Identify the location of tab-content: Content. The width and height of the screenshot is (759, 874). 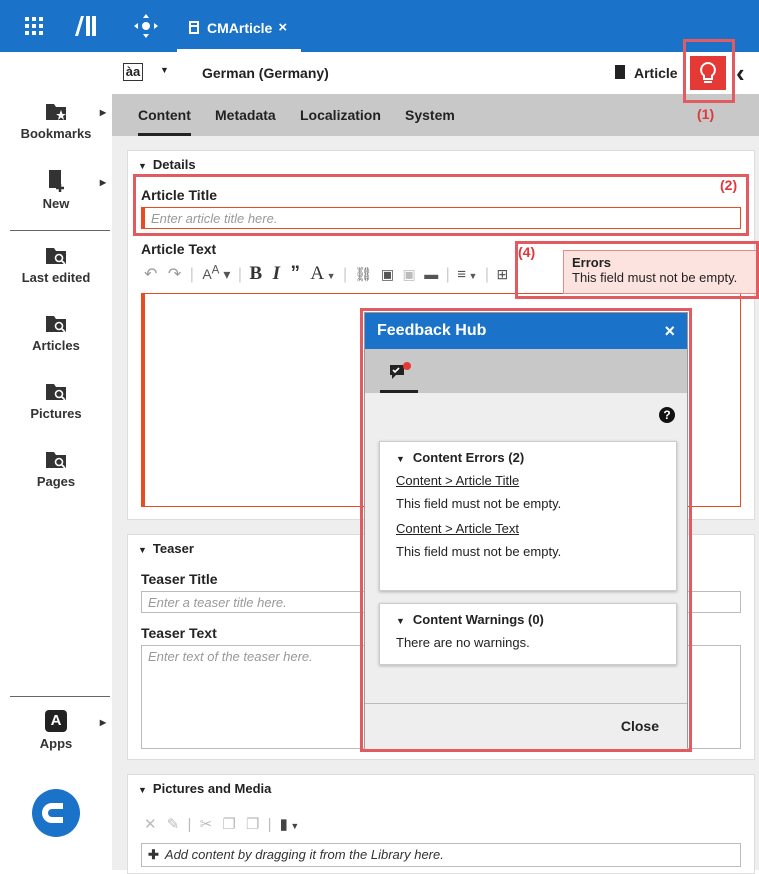
(164, 115).